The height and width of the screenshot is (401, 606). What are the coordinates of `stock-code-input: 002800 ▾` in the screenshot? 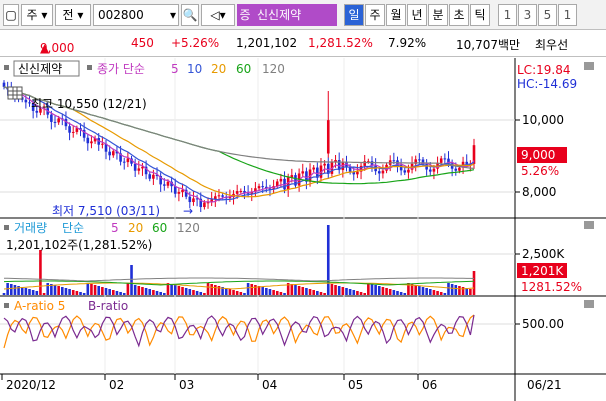 It's located at (136, 15).